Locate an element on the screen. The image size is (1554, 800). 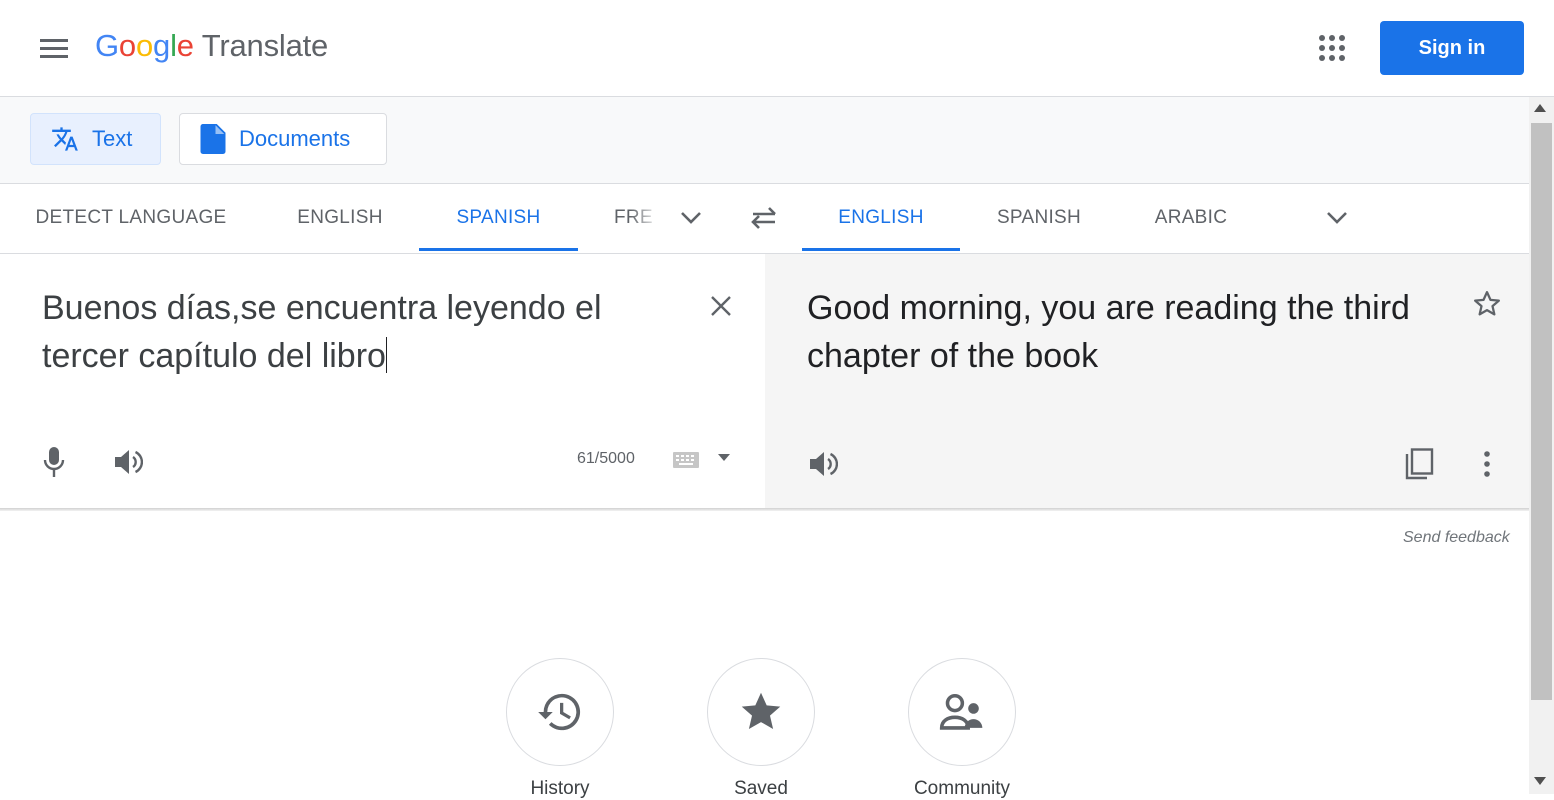
listen-translation-button is located at coordinates (823, 464).